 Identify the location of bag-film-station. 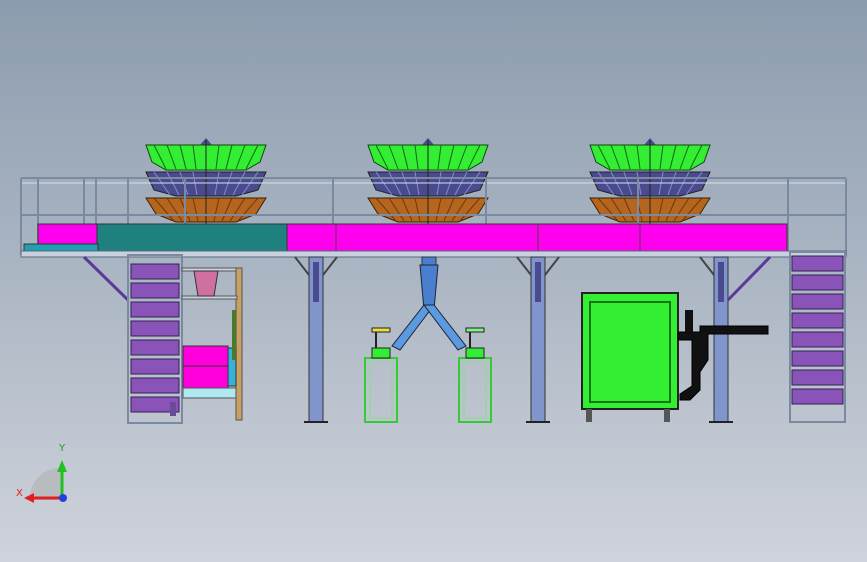
(206, 344).